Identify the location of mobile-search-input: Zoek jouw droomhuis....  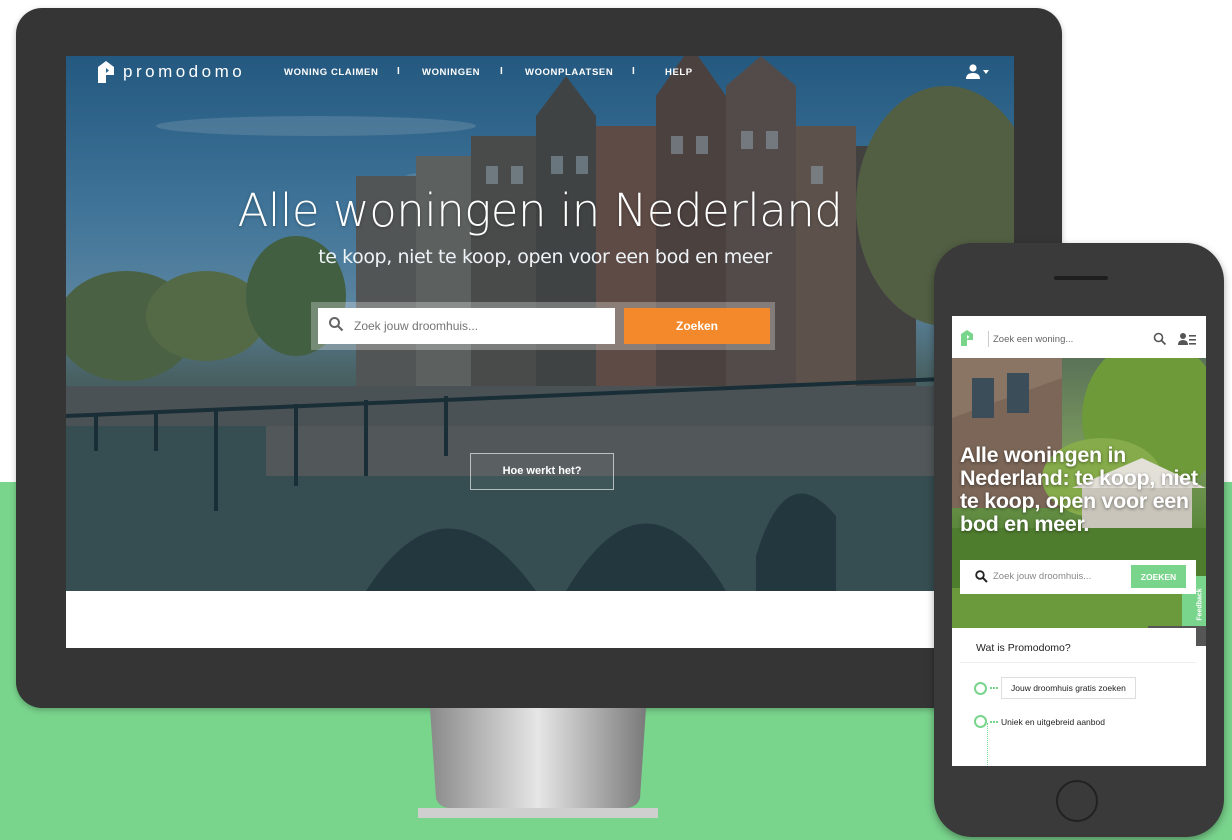
(1042, 576).